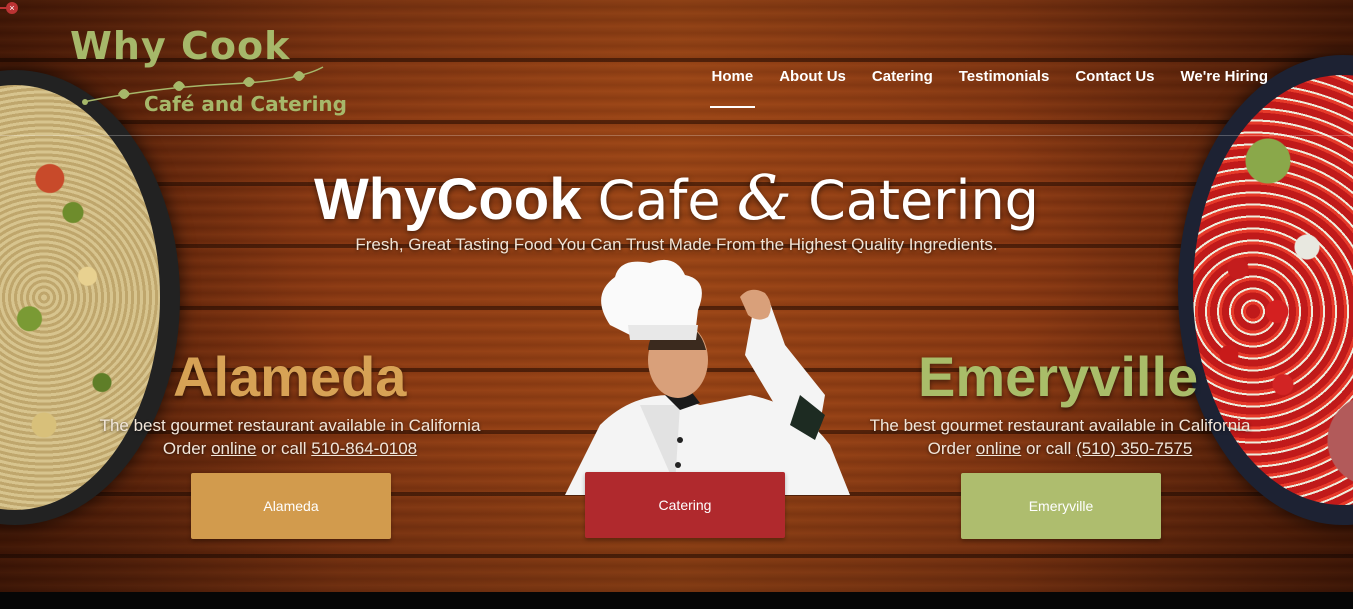 The image size is (1353, 609). What do you see at coordinates (291, 506) in the screenshot?
I see `alameda-button: Alameda` at bounding box center [291, 506].